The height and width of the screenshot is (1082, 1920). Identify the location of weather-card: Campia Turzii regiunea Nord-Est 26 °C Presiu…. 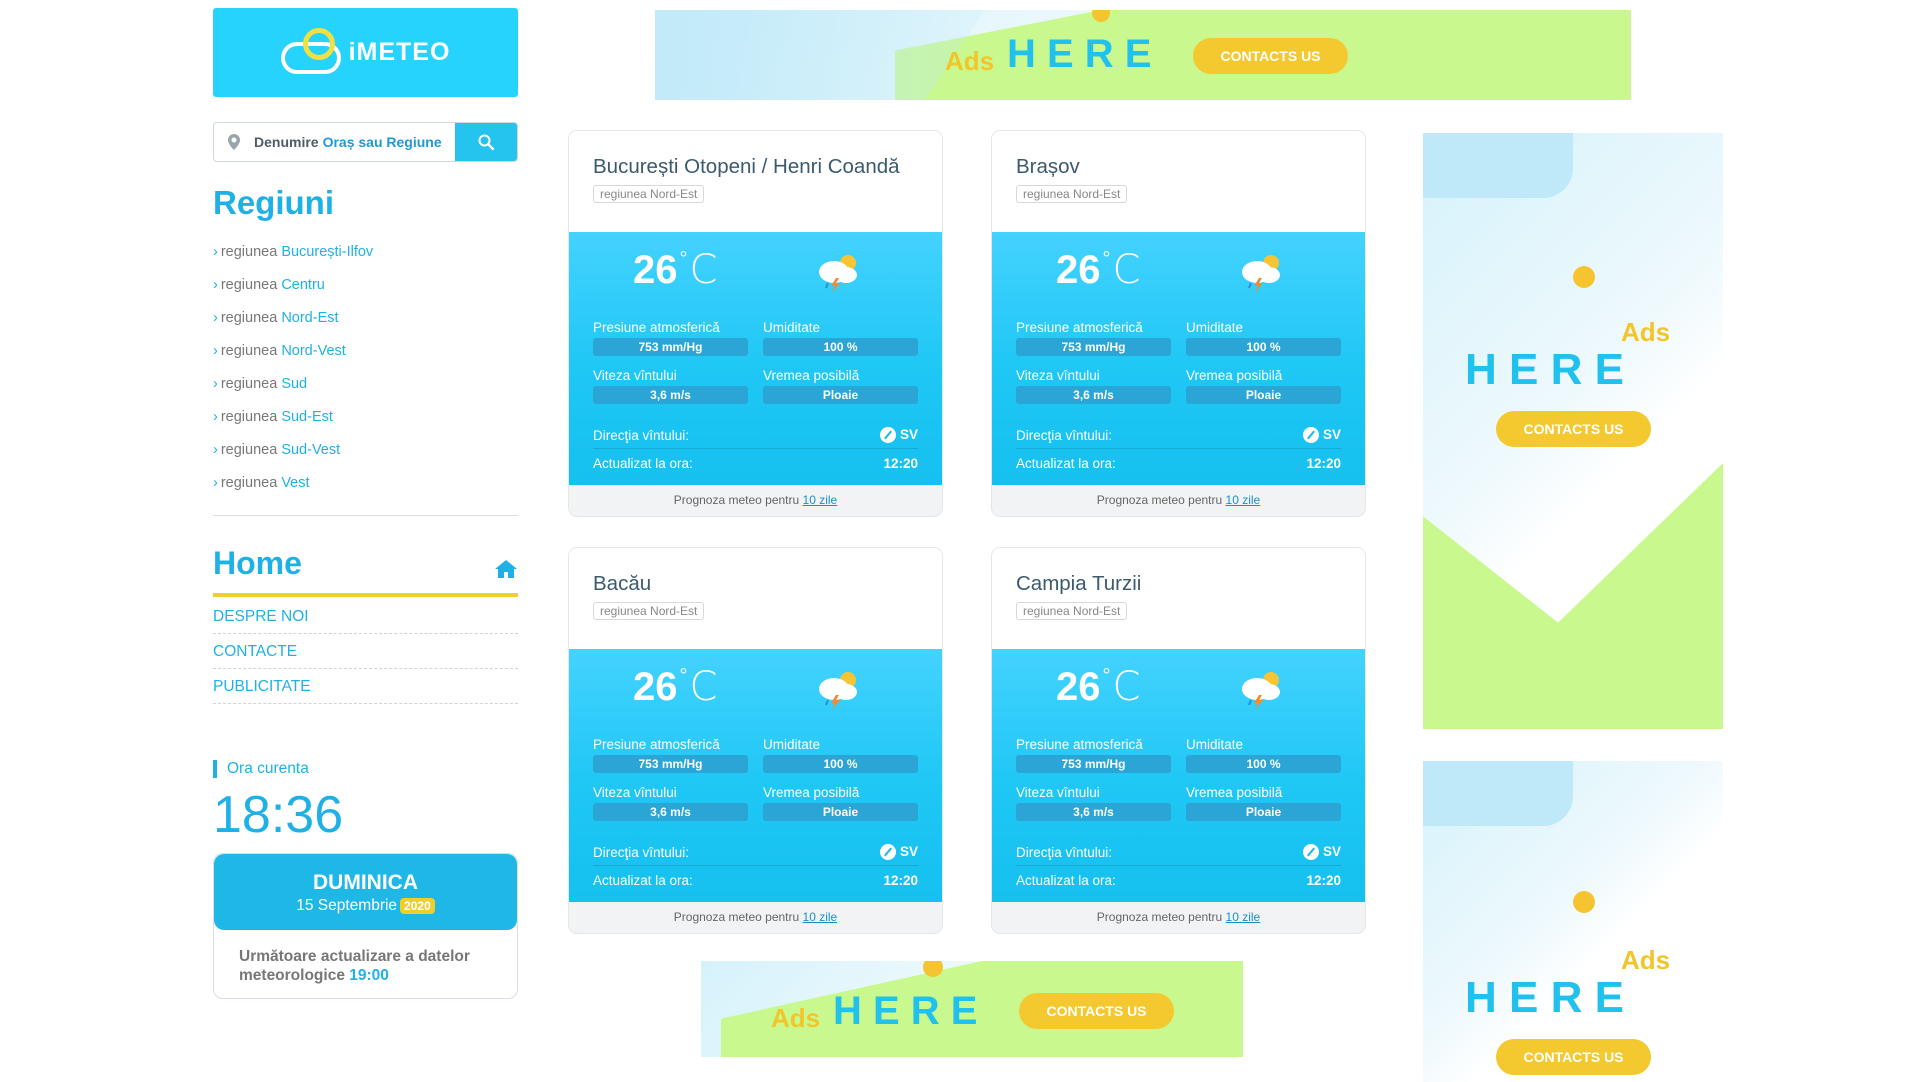
(1178, 740).